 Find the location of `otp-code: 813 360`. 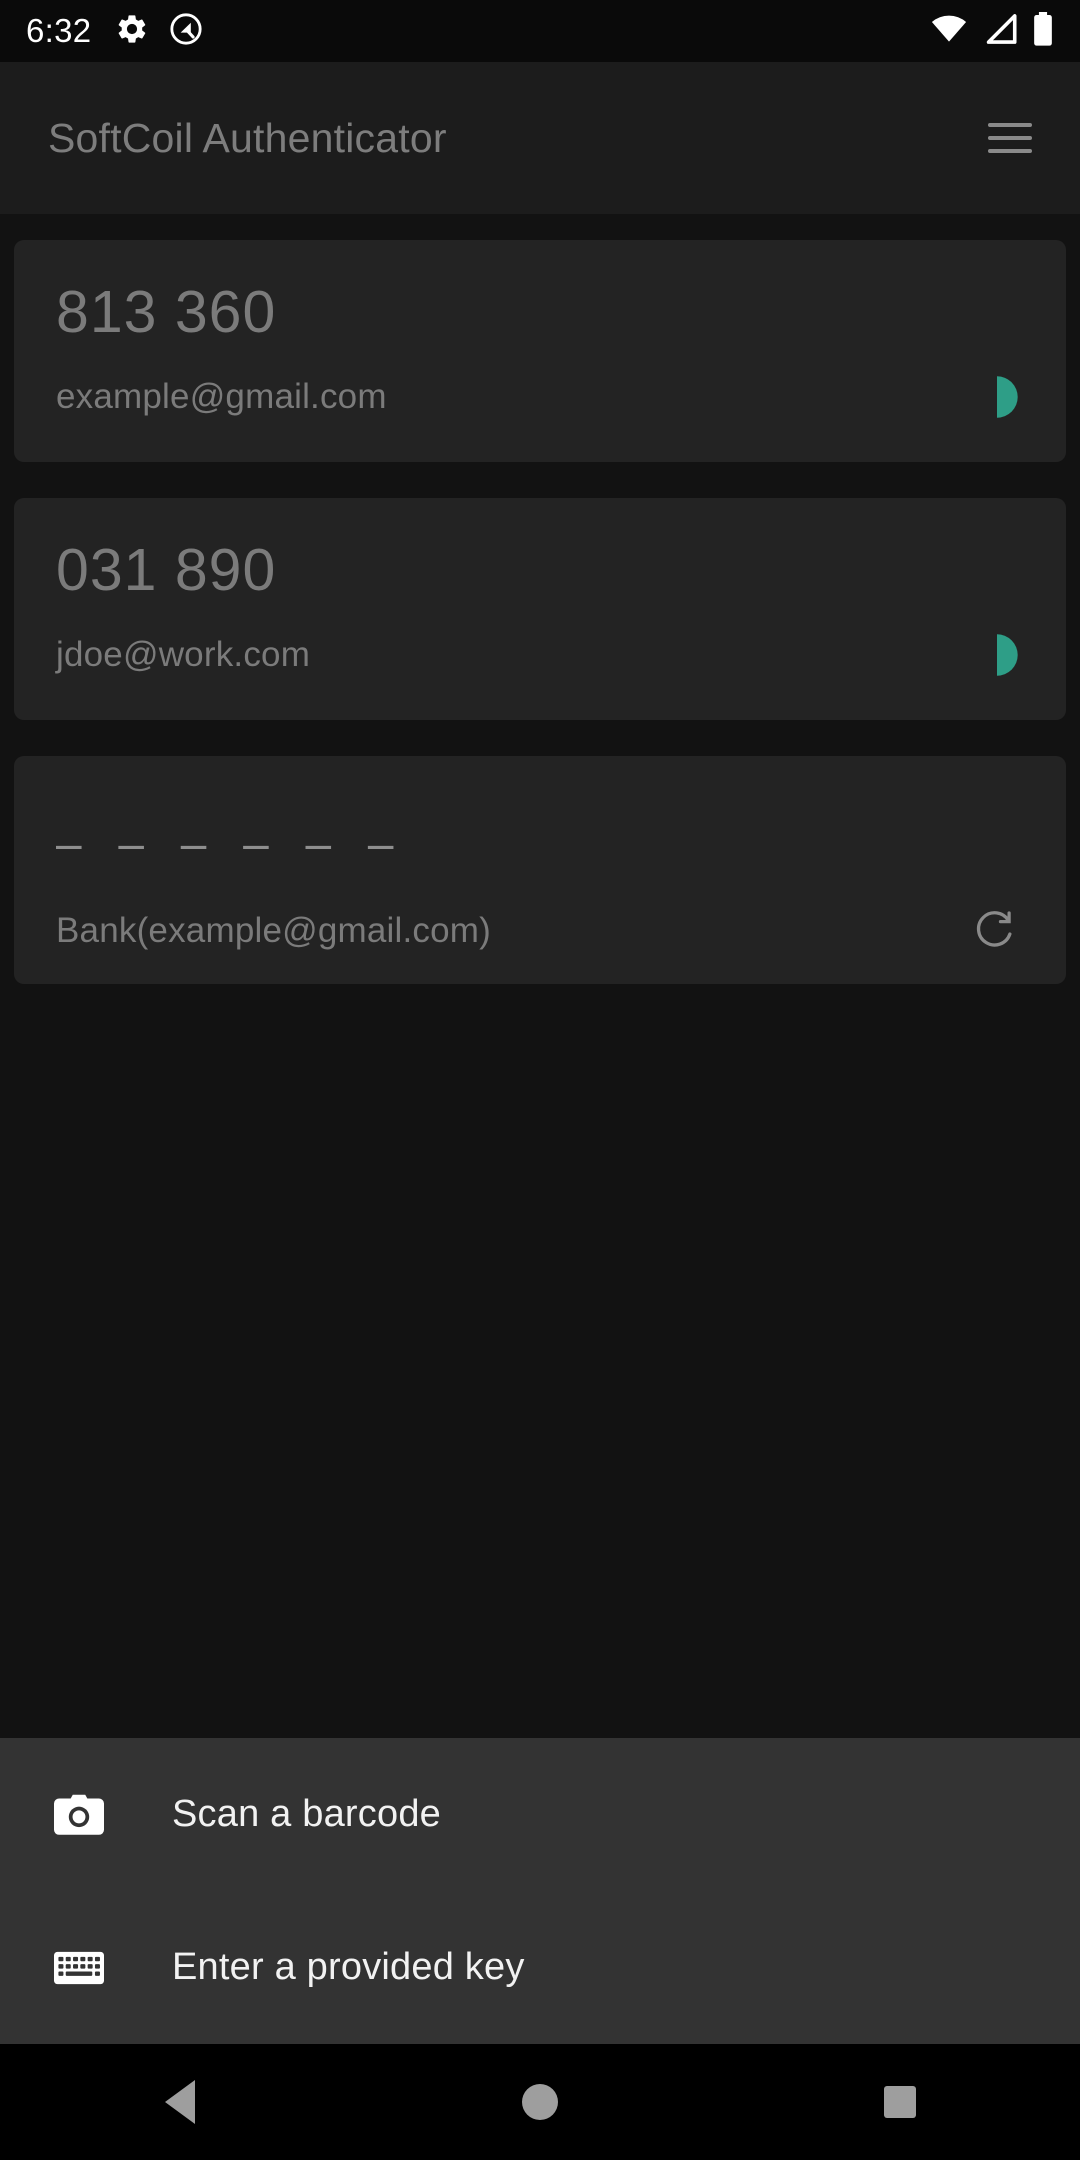

otp-code: 813 360 is located at coordinates (166, 312).